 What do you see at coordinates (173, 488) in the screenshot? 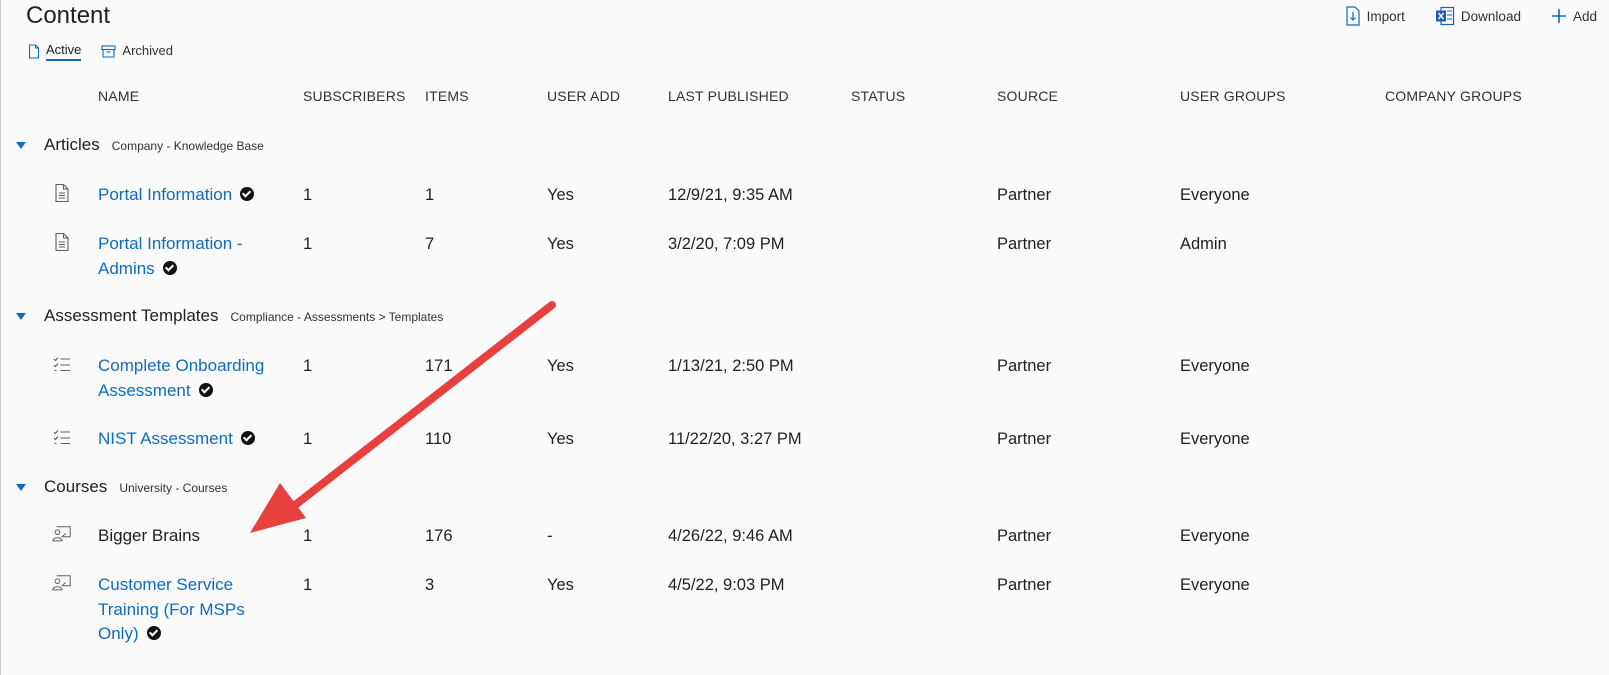
I see `group-path: University - Courses` at bounding box center [173, 488].